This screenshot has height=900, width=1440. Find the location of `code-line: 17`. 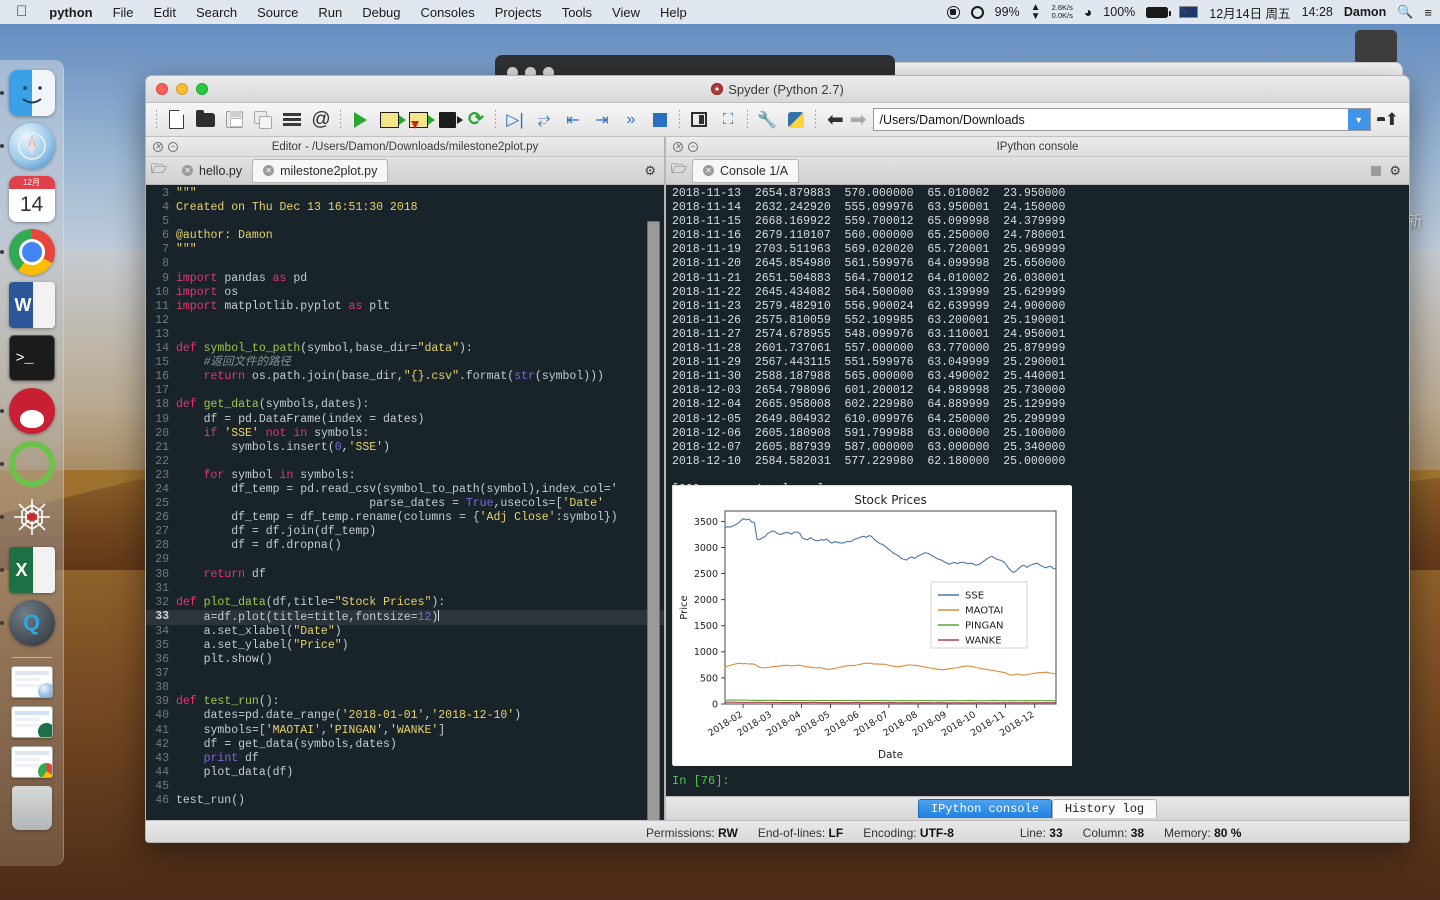

code-line: 17 is located at coordinates (405, 391).